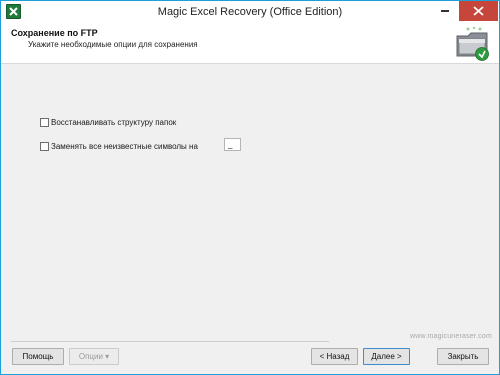  Describe the element at coordinates (124, 146) in the screenshot. I see `replace-unknown-label: Заменять все неизвестные символы на` at that location.